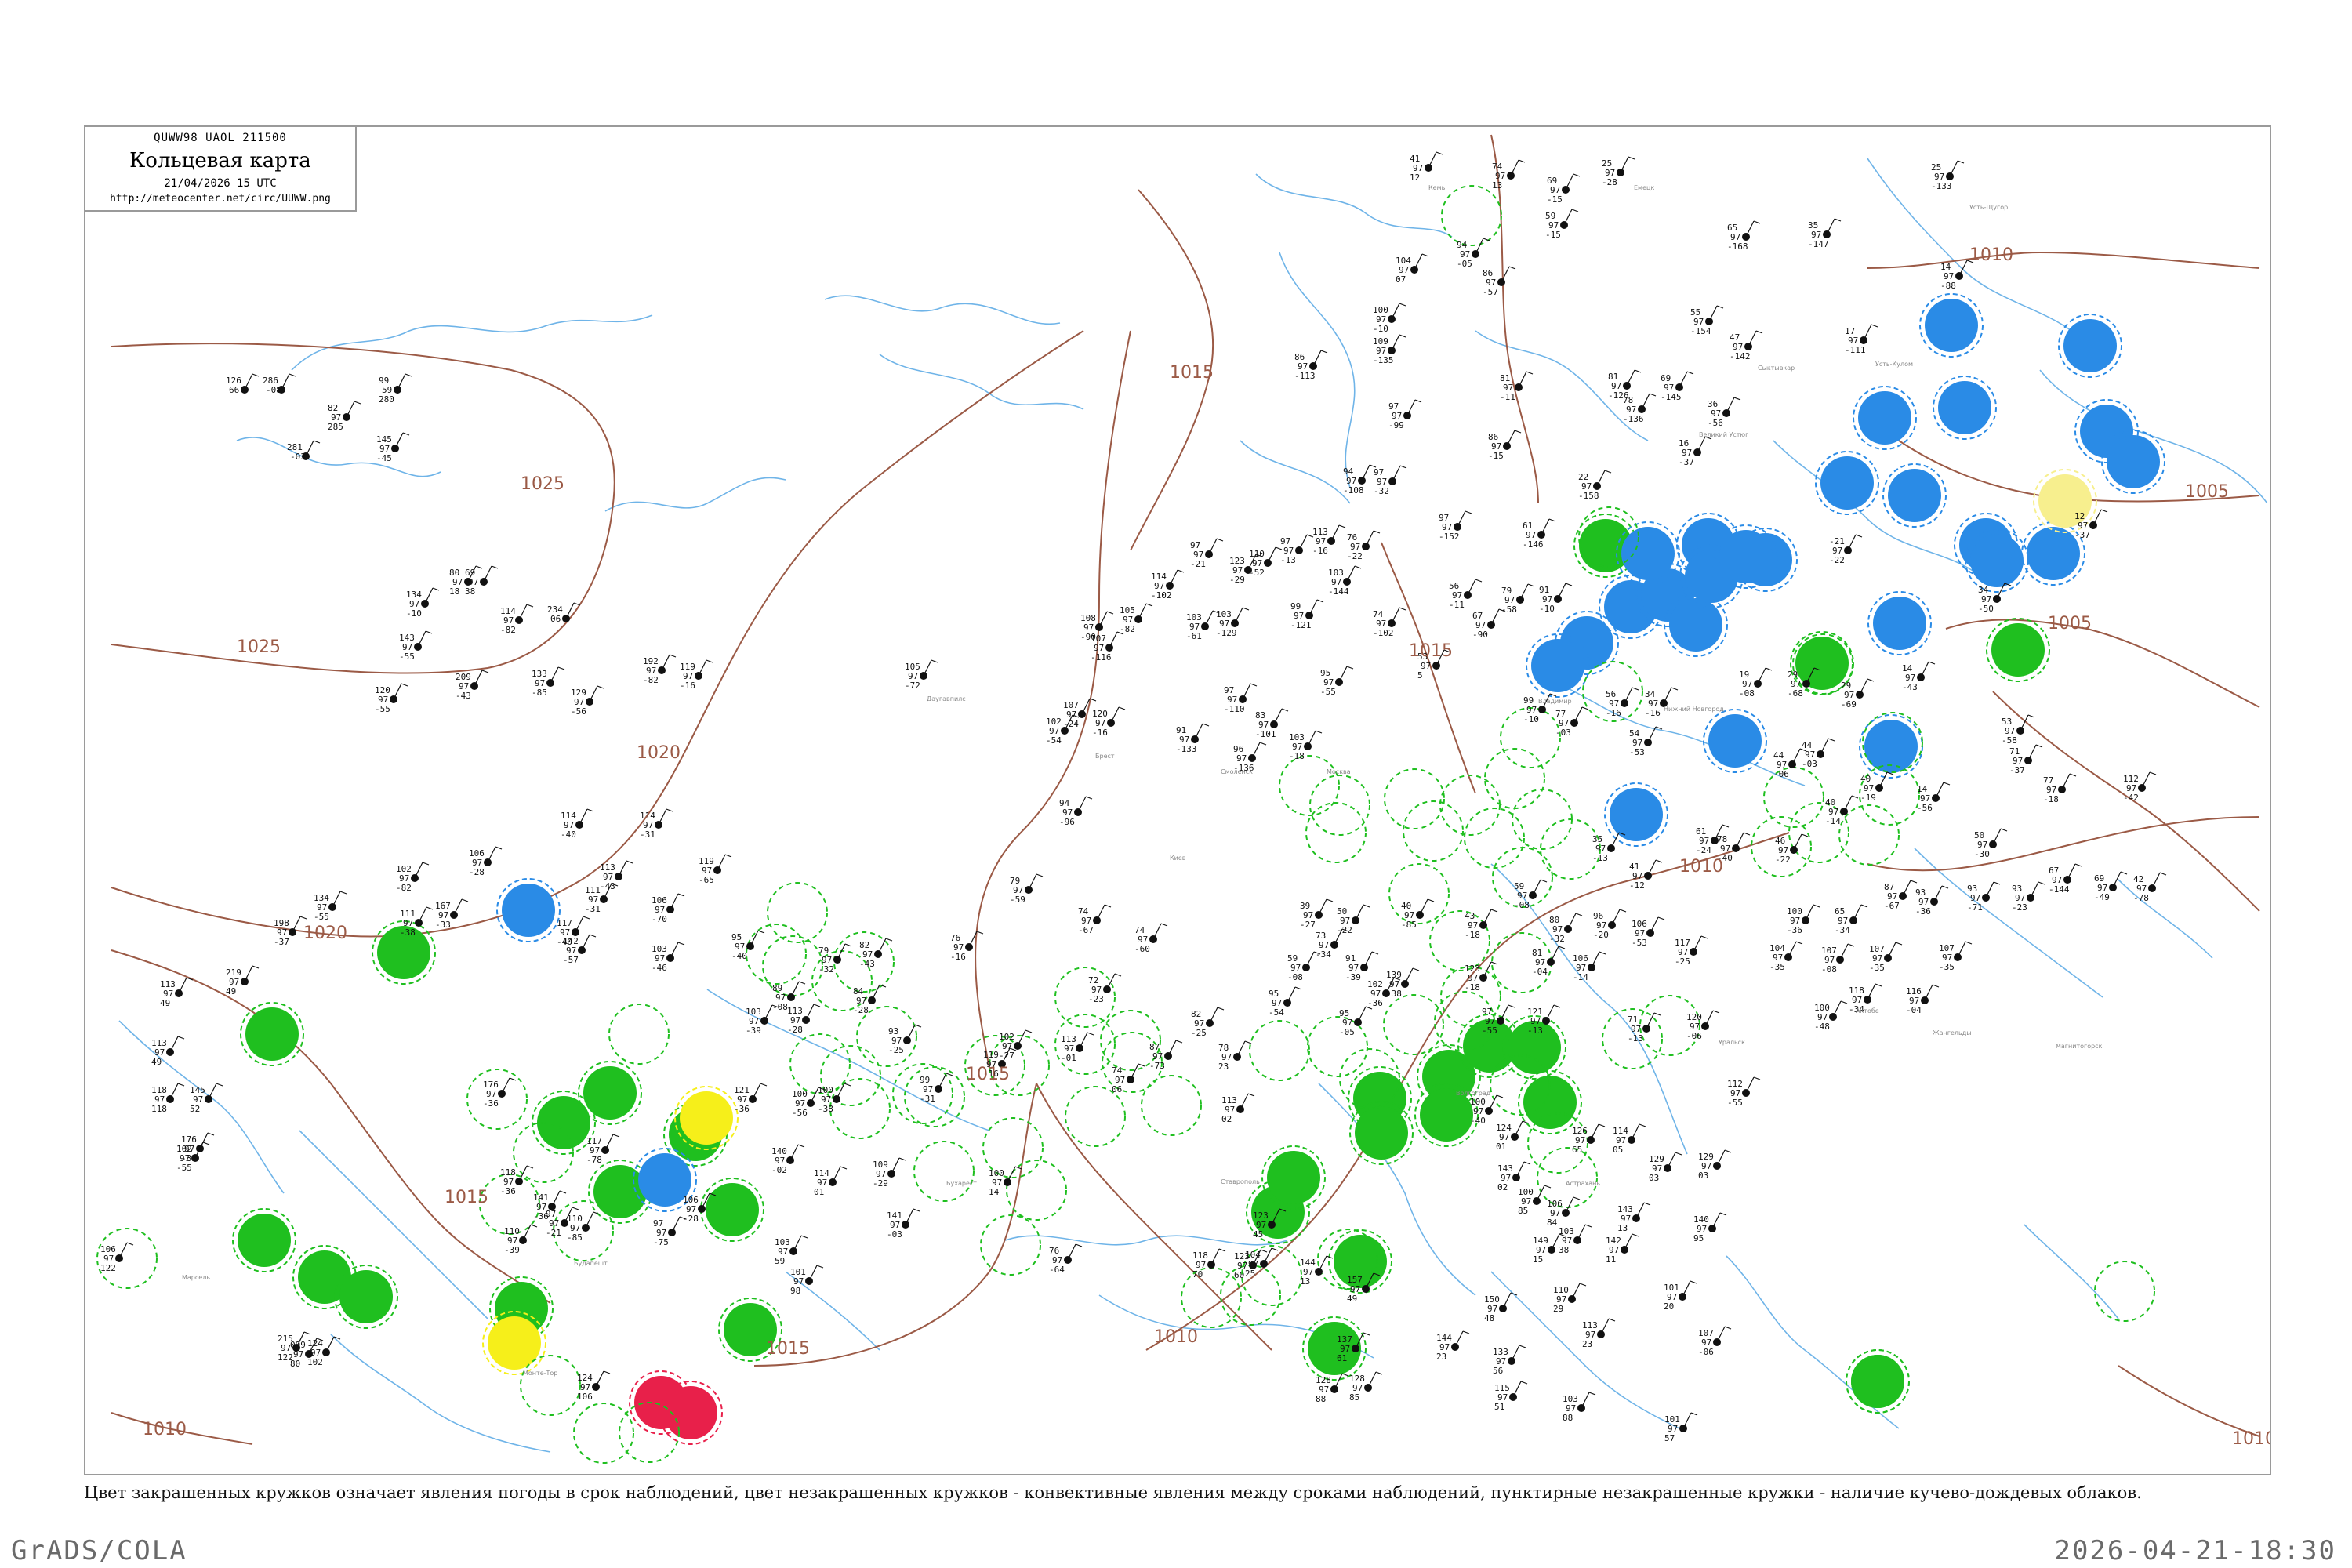  I want to click on place-name: Актобе, so click(1868, 1011).